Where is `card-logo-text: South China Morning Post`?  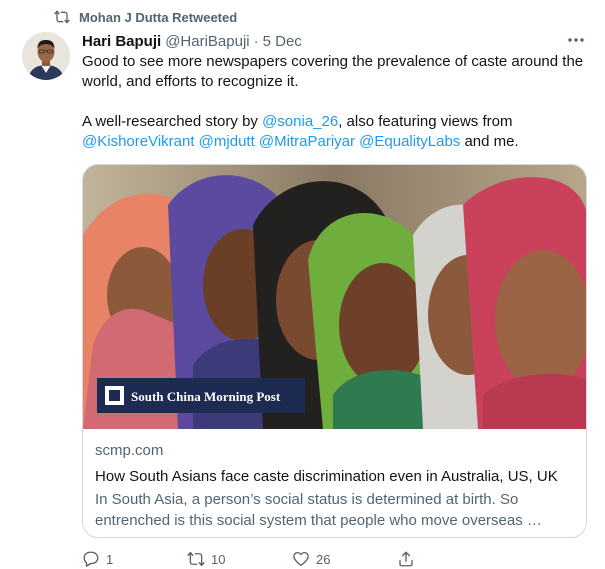 card-logo-text: South China Morning Post is located at coordinates (206, 396).